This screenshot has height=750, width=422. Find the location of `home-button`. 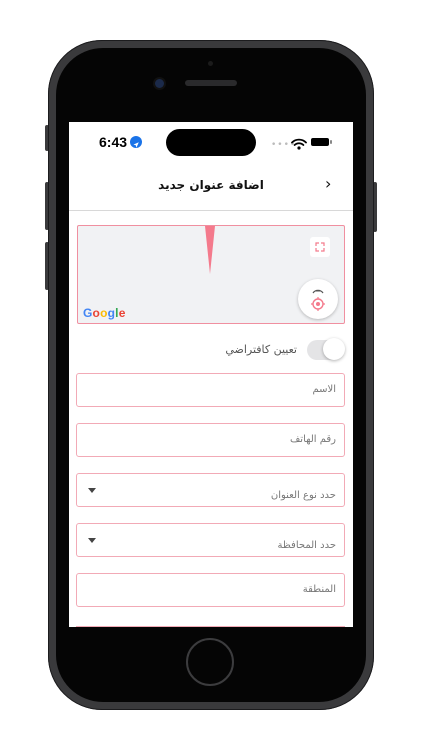

home-button is located at coordinates (210, 662).